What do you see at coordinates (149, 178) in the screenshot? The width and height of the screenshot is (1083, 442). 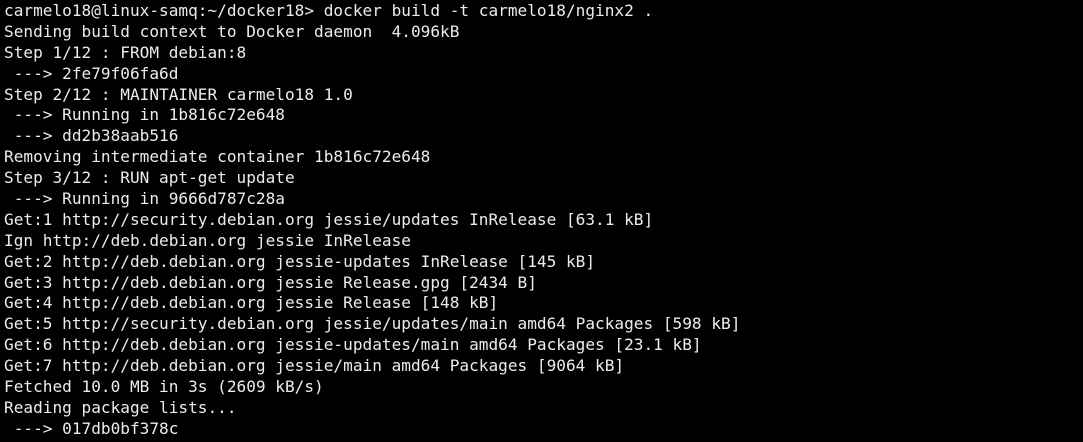 I see `terminal-line: Step 3/12 : RUN apt-get update` at bounding box center [149, 178].